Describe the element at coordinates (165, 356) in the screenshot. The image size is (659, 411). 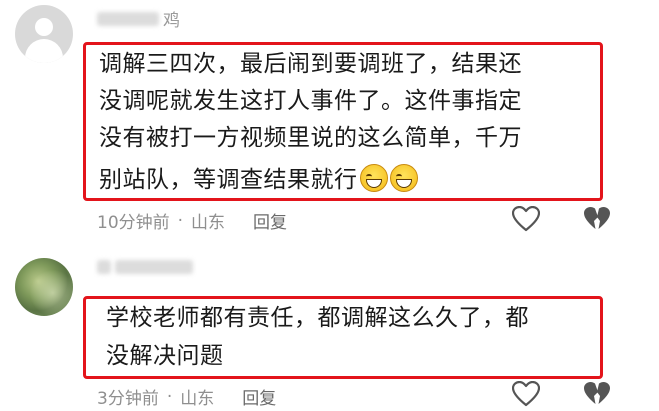
I see `comment-text-line: 没解决问题` at that location.